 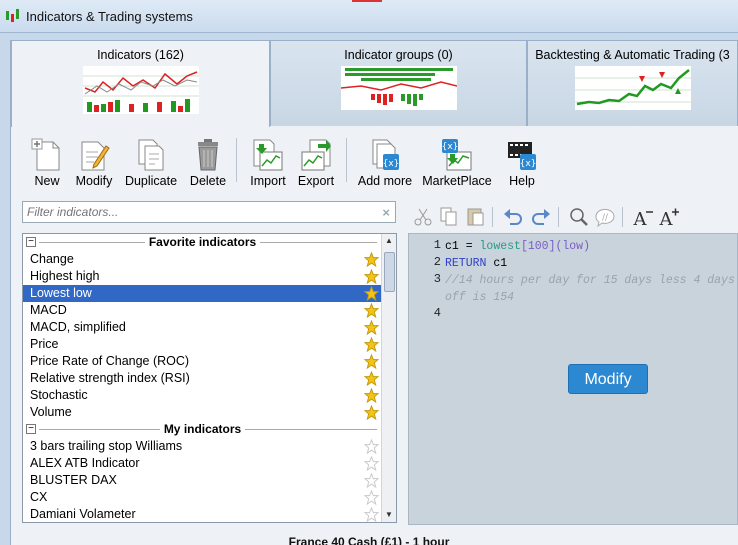 What do you see at coordinates (423, 217) in the screenshot?
I see `cut-icon` at bounding box center [423, 217].